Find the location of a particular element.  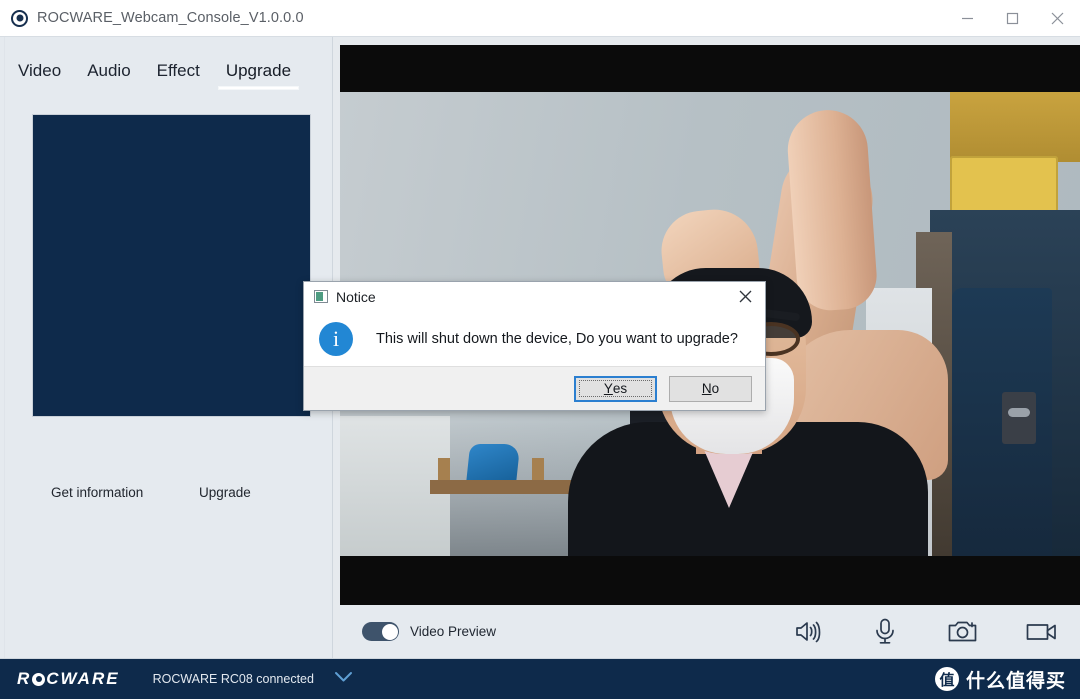

status-bar: R CWARE ROCWARE RC08 connected 值 什么值得买 is located at coordinates (540, 678).